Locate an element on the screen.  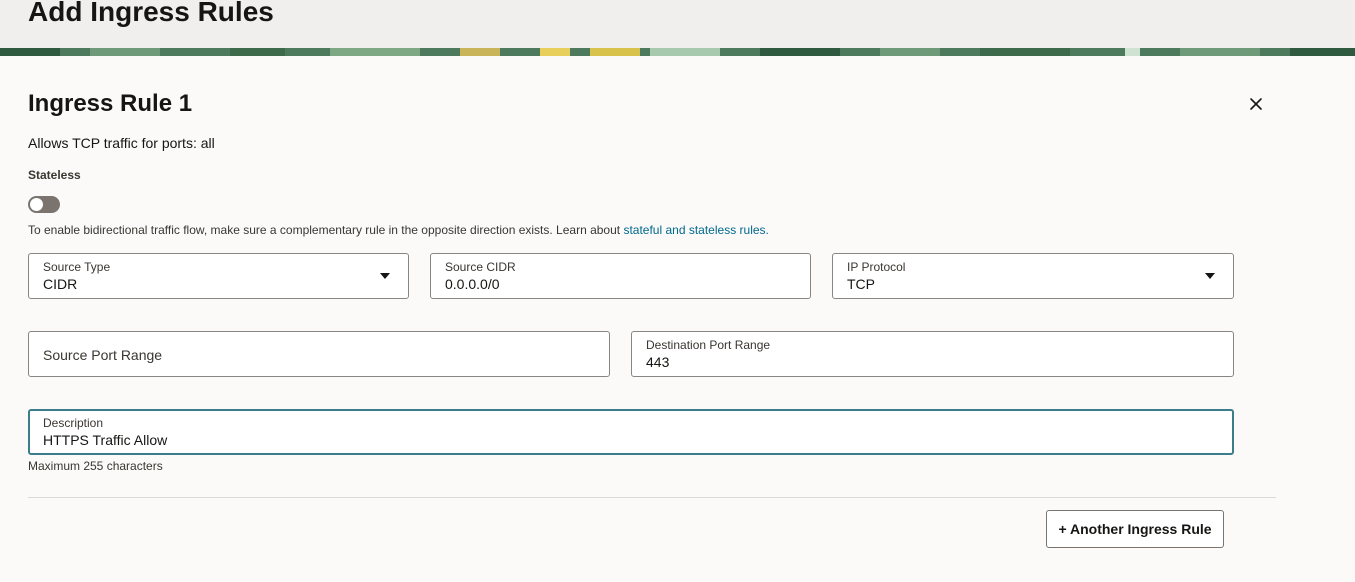
decorative-banner is located at coordinates (677, 52).